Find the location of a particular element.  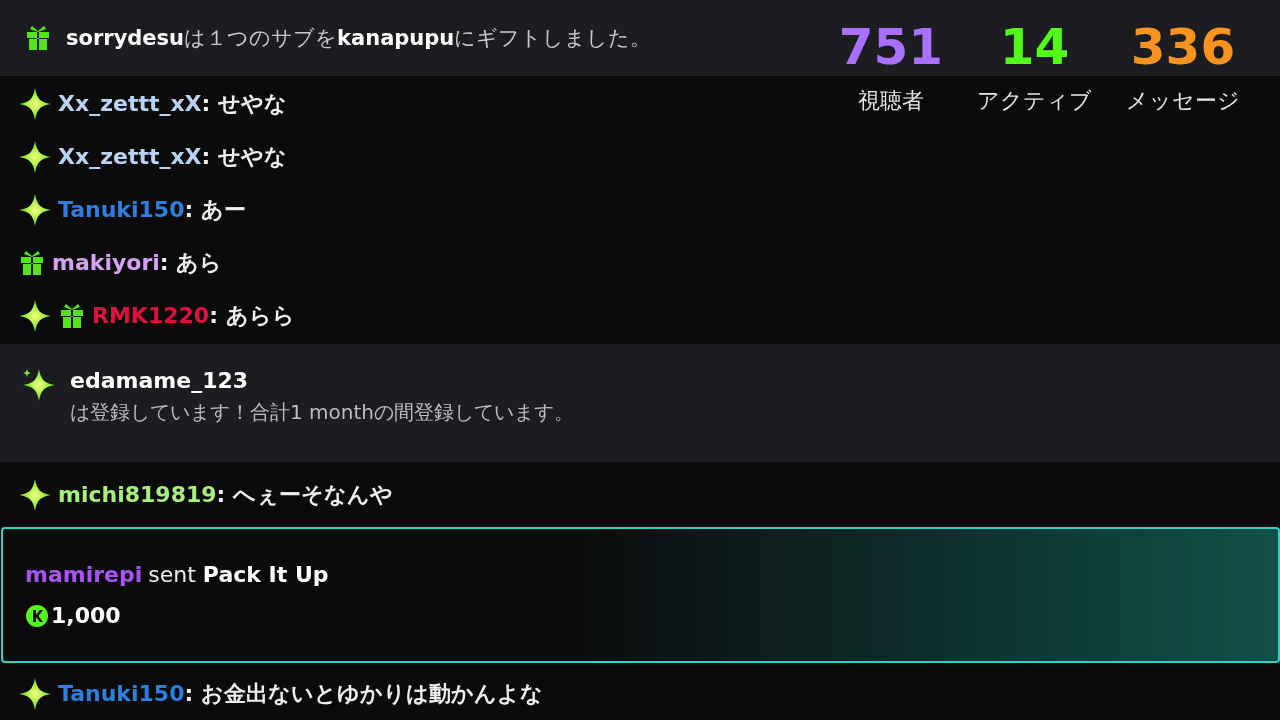

coin-icon is located at coordinates (37, 615).